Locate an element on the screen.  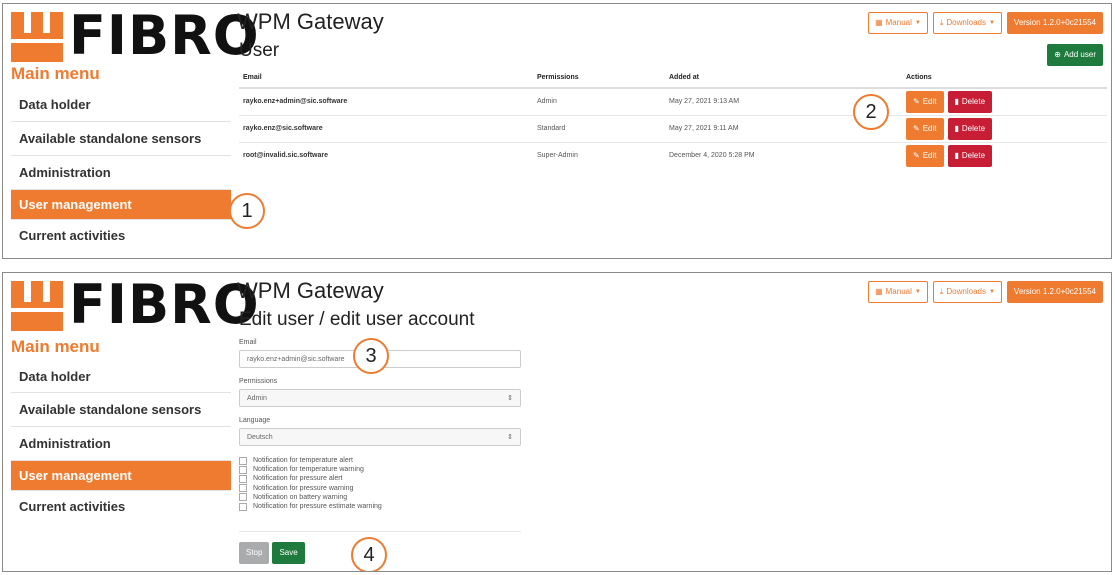
downloads-button-label: Downloads is located at coordinates (966, 22).